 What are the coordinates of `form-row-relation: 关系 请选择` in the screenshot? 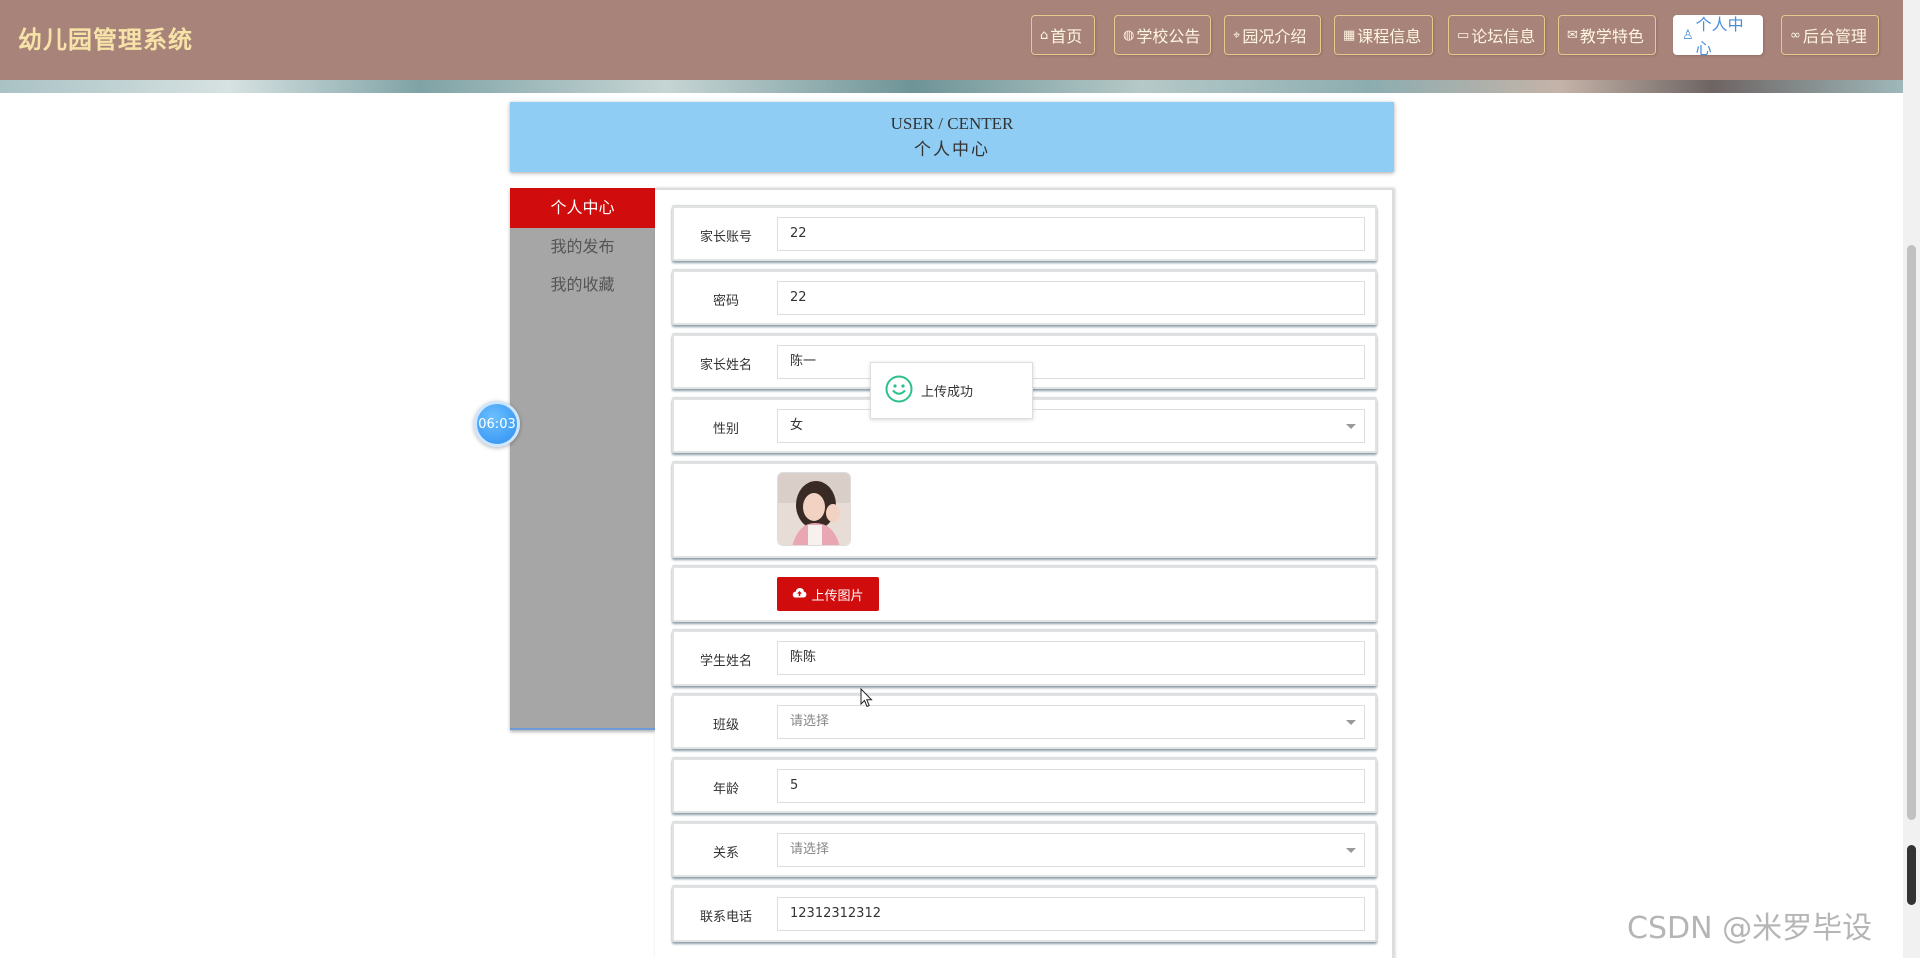 It's located at (1024, 849).